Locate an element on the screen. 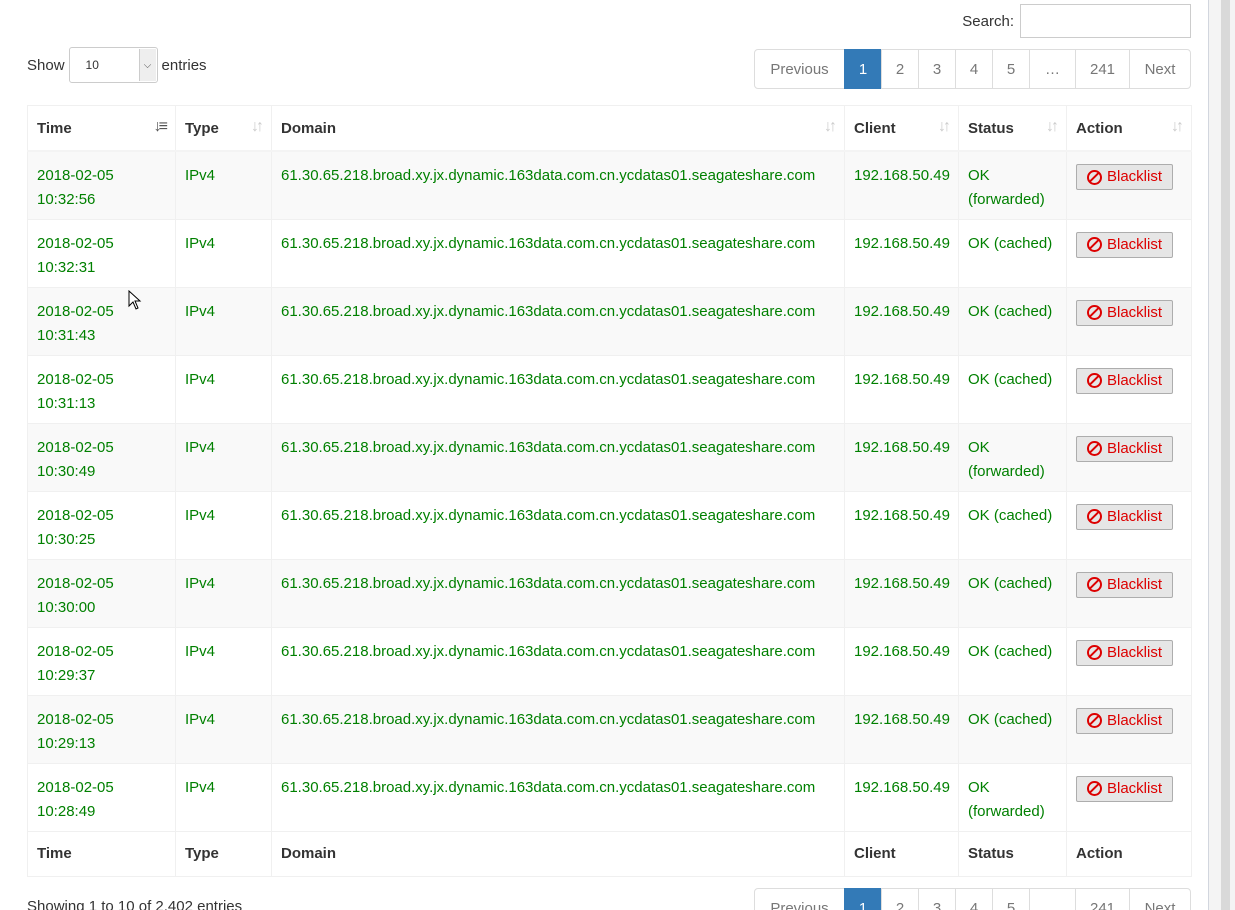 The width and height of the screenshot is (1235, 910). search-label: Search: is located at coordinates (988, 21).